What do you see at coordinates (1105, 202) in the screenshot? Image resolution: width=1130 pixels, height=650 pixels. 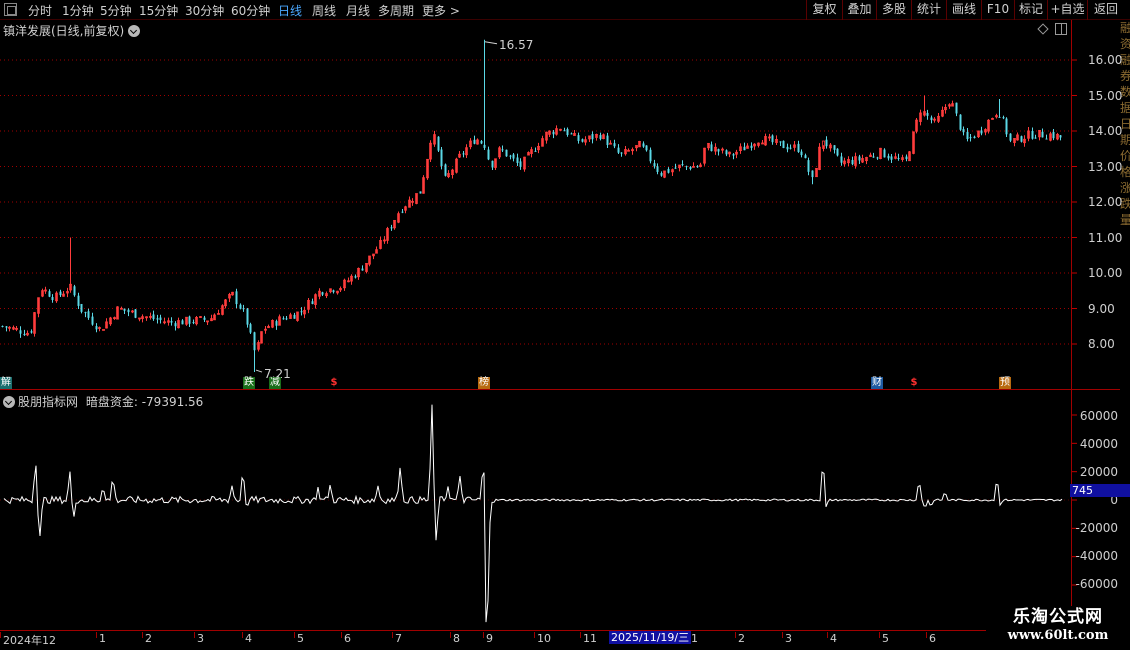 I see `price-tick: 12.00` at bounding box center [1105, 202].